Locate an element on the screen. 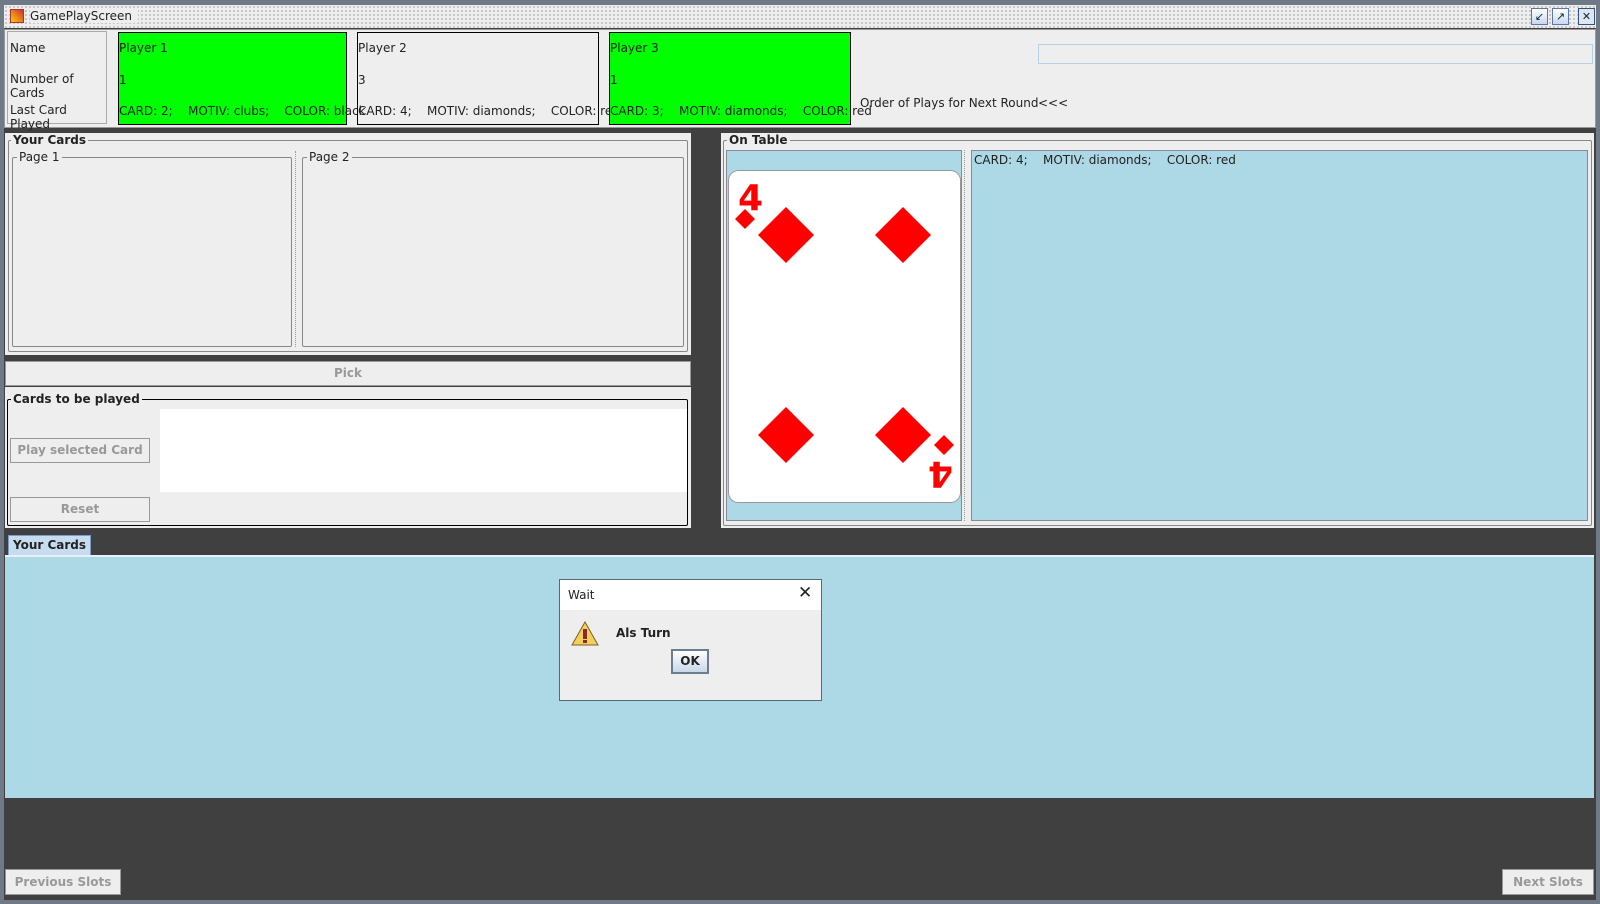 This screenshot has height=904, width=1600. order-field is located at coordinates (1315, 54).